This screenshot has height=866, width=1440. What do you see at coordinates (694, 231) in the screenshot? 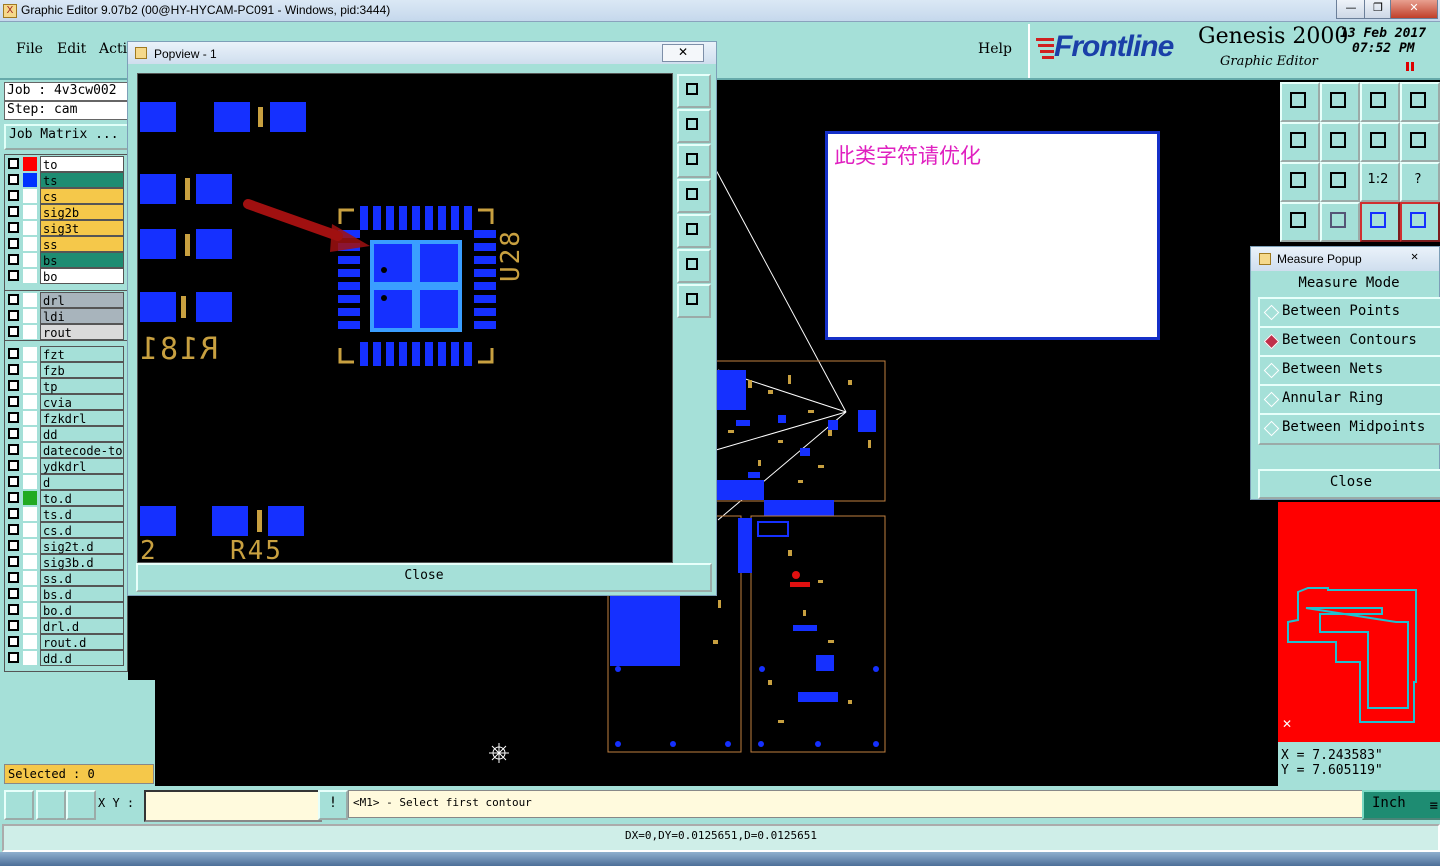
I see `popview-pan-right-icon` at bounding box center [694, 231].